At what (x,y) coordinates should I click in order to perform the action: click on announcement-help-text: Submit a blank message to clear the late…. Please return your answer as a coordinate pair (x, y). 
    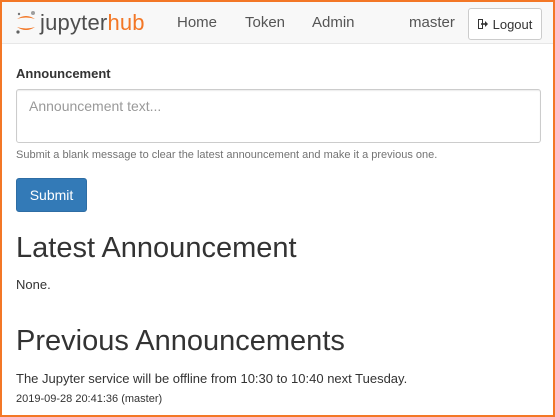
    Looking at the image, I should click on (227, 155).